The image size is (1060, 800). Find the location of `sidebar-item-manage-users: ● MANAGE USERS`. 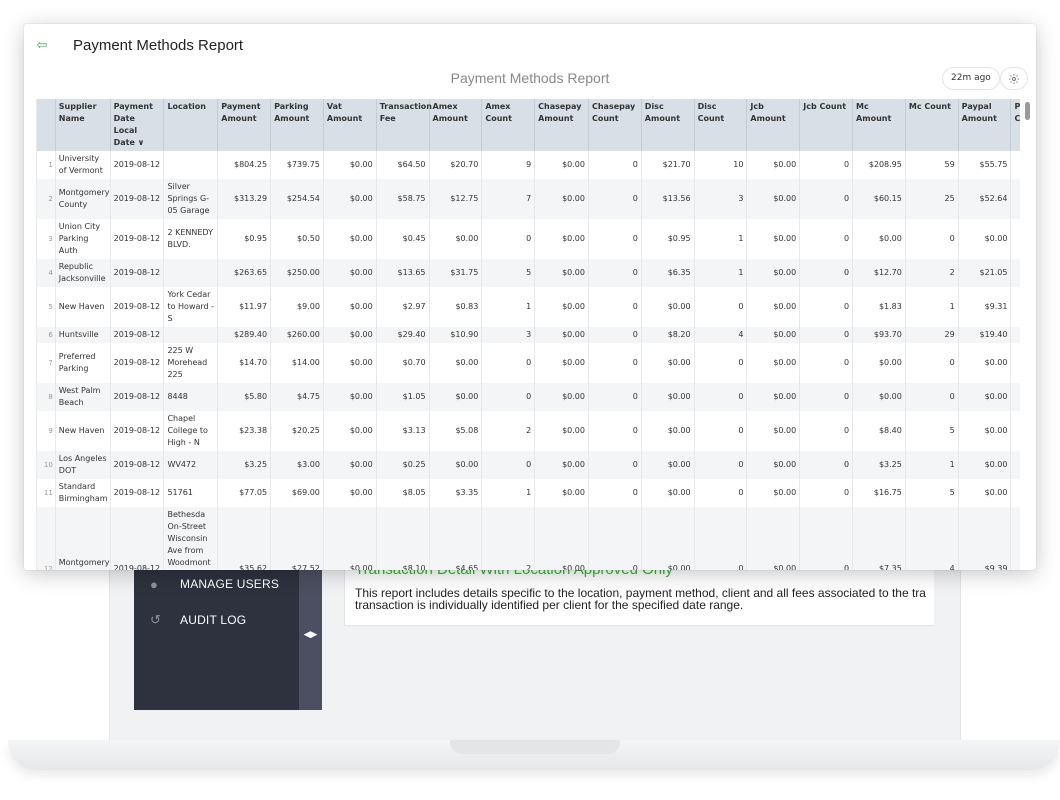

sidebar-item-manage-users: ● MANAGE USERS is located at coordinates (216, 584).